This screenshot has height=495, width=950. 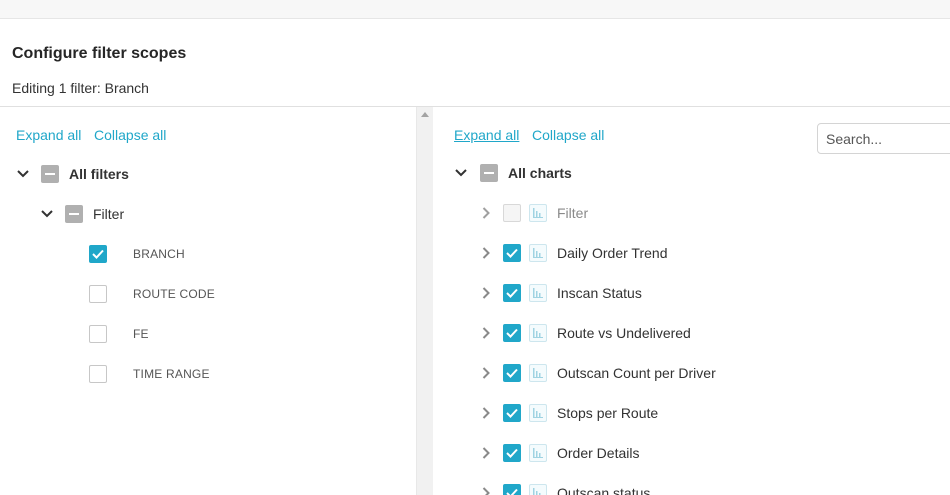 What do you see at coordinates (98, 294) in the screenshot?
I see `filter-checkbox-route-code` at bounding box center [98, 294].